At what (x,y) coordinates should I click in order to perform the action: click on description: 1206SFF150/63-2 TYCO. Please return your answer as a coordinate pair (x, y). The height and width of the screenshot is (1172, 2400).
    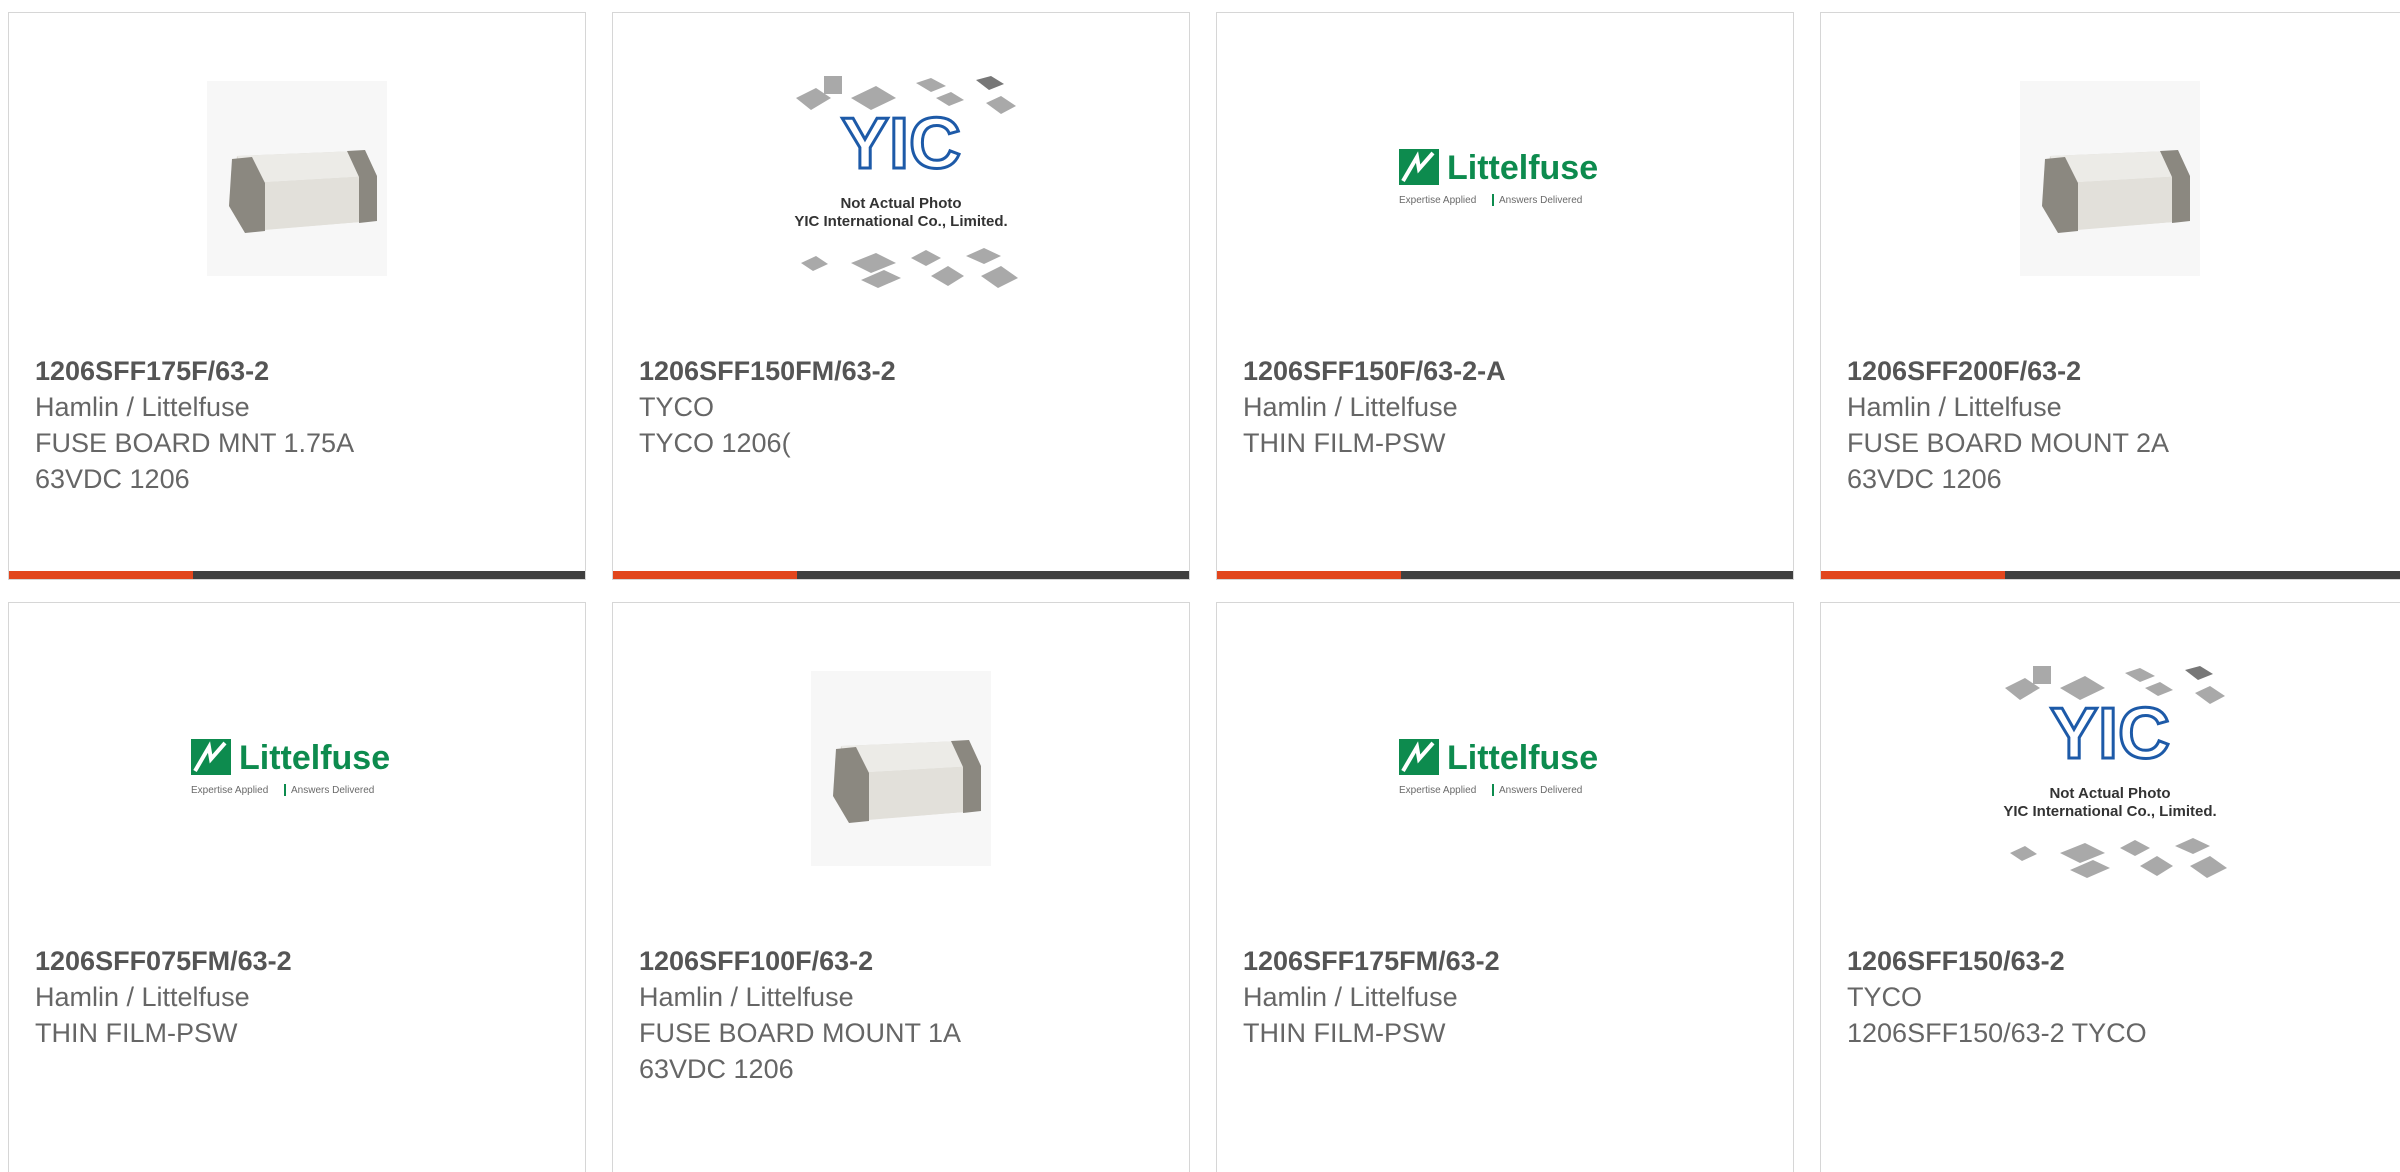
    Looking at the image, I should click on (1997, 1033).